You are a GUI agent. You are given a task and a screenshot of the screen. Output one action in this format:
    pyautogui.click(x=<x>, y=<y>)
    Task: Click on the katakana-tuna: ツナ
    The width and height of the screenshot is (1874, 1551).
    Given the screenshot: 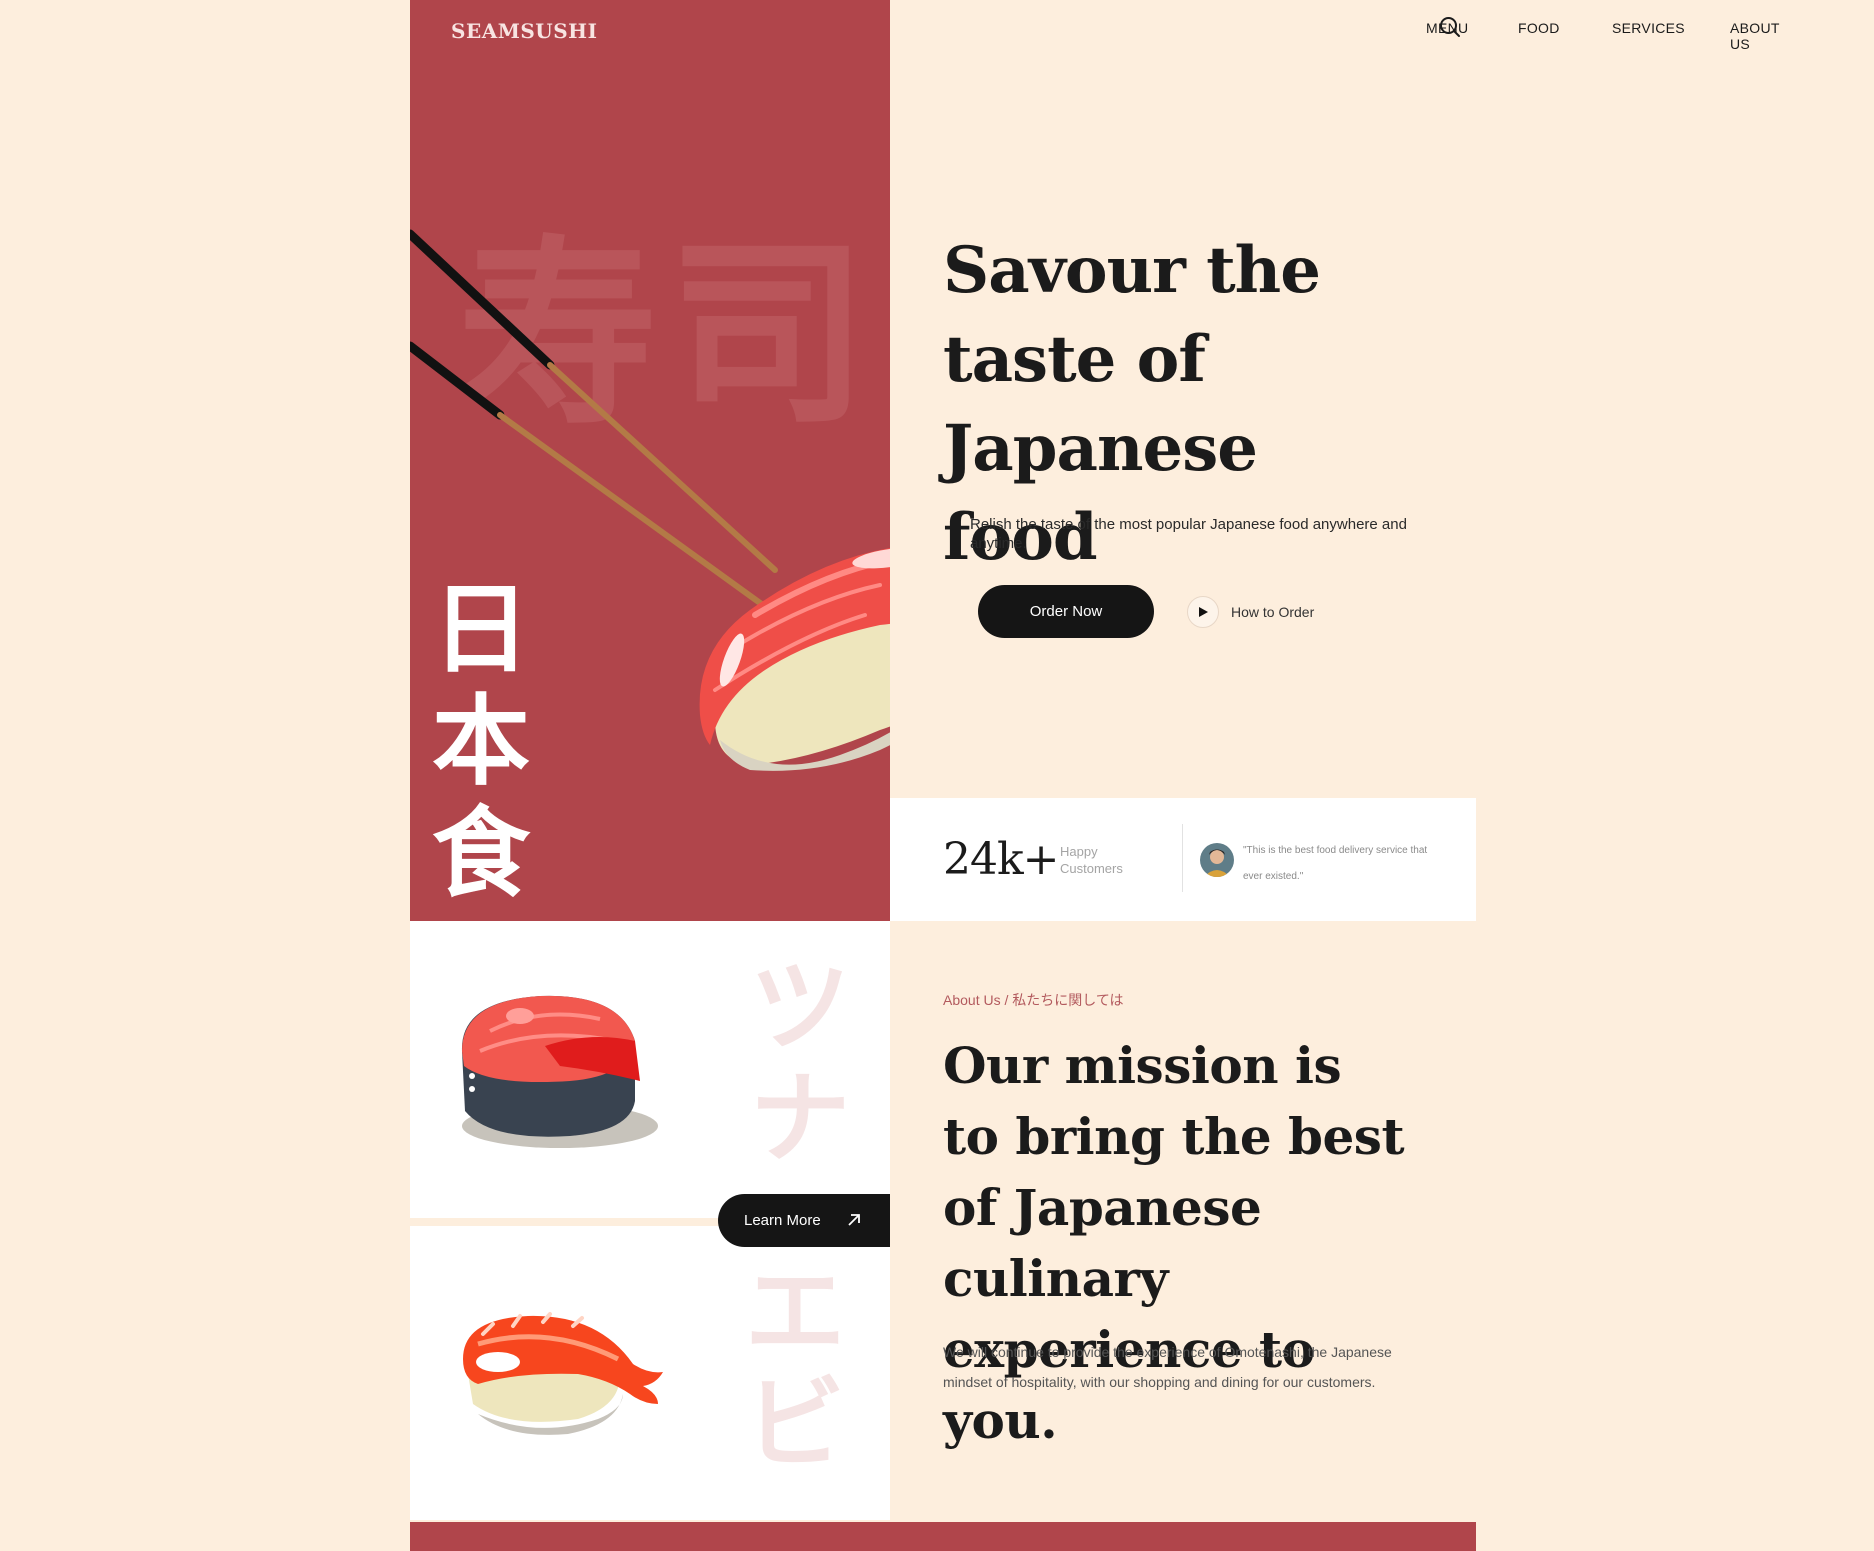 What is the action you would take?
    pyautogui.click(x=800, y=1063)
    